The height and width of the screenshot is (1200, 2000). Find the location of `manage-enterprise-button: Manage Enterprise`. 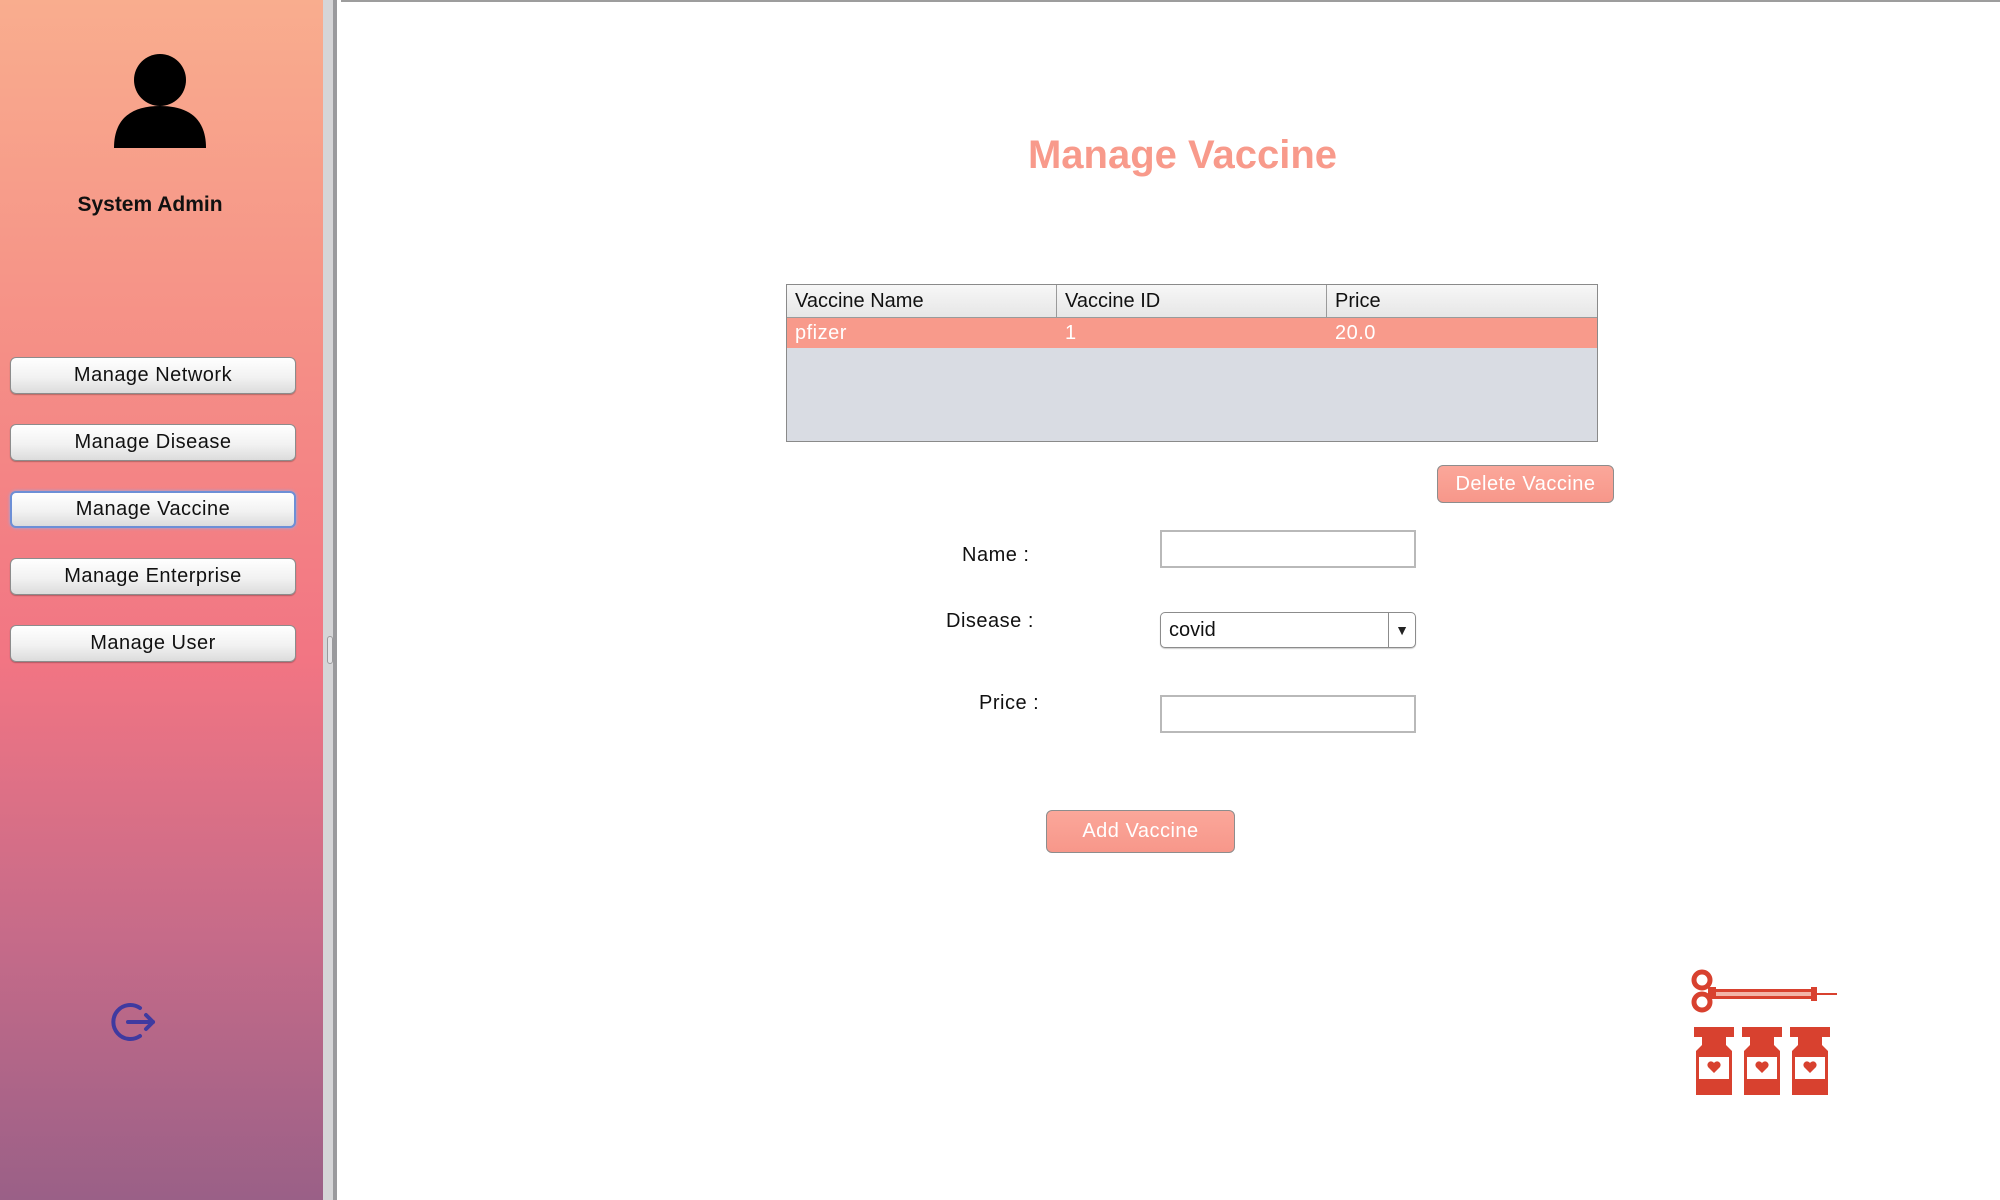

manage-enterprise-button: Manage Enterprise is located at coordinates (153, 576).